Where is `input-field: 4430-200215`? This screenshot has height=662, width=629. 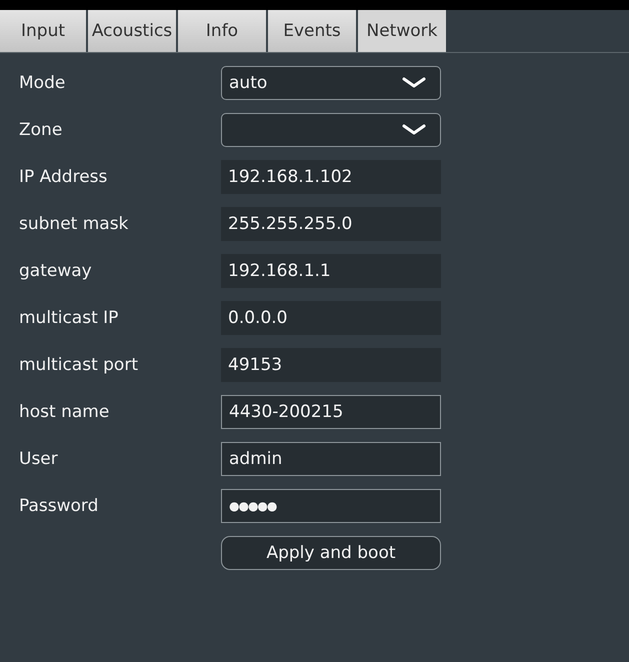
input-field: 4430-200215 is located at coordinates (331, 412).